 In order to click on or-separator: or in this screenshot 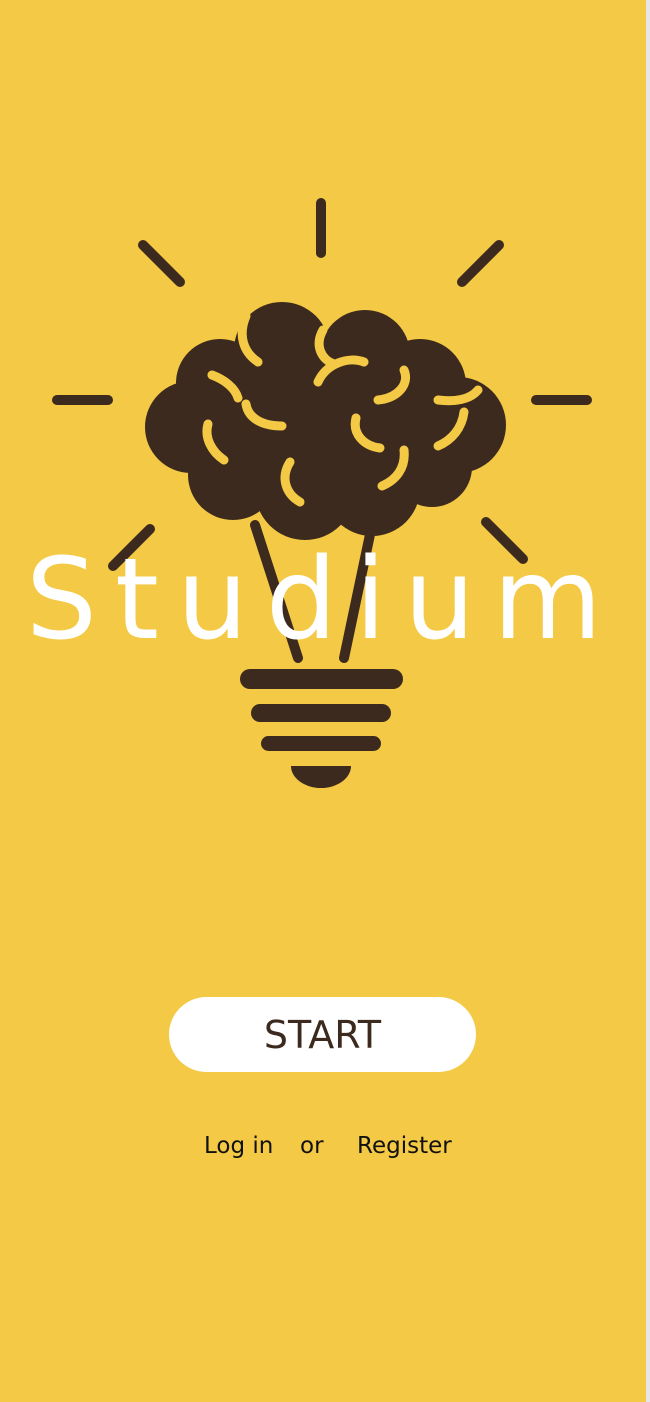, I will do `click(312, 1146)`.